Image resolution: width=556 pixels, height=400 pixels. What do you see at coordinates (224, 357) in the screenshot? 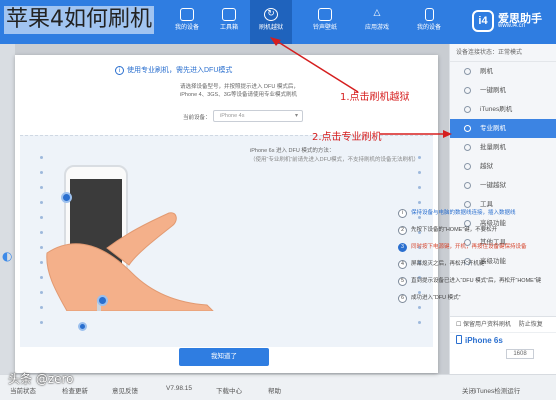
I see `got-it-button: 我知道了` at bounding box center [224, 357].